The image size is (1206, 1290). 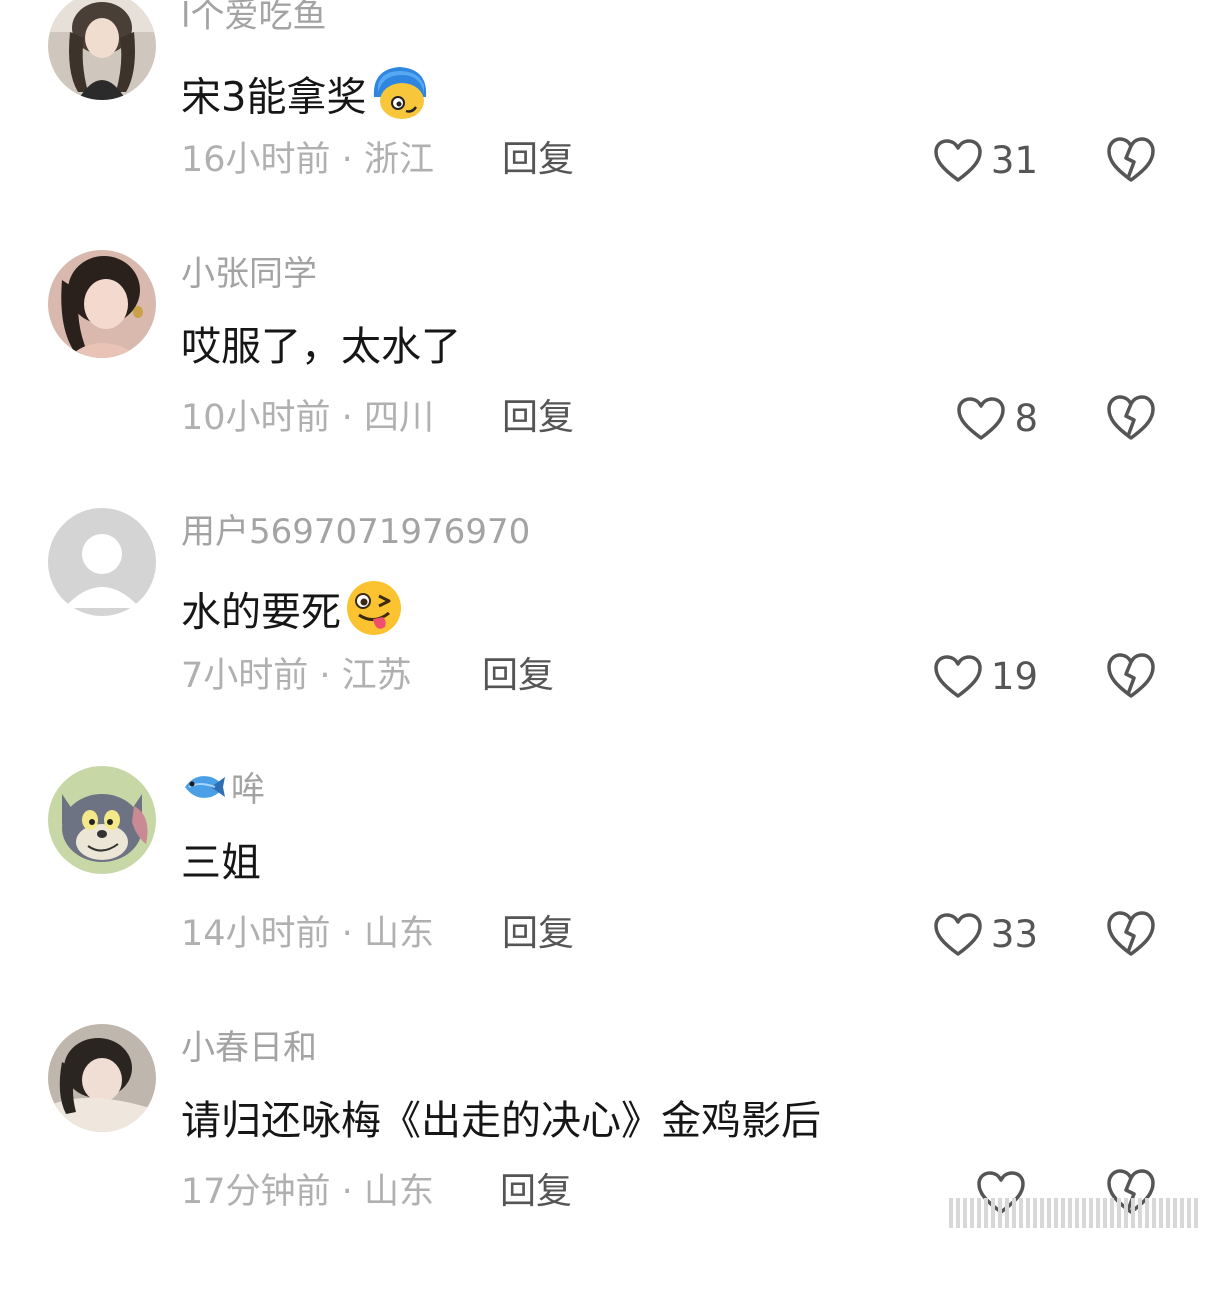 I want to click on comment-username: 小张同学, so click(x=249, y=274).